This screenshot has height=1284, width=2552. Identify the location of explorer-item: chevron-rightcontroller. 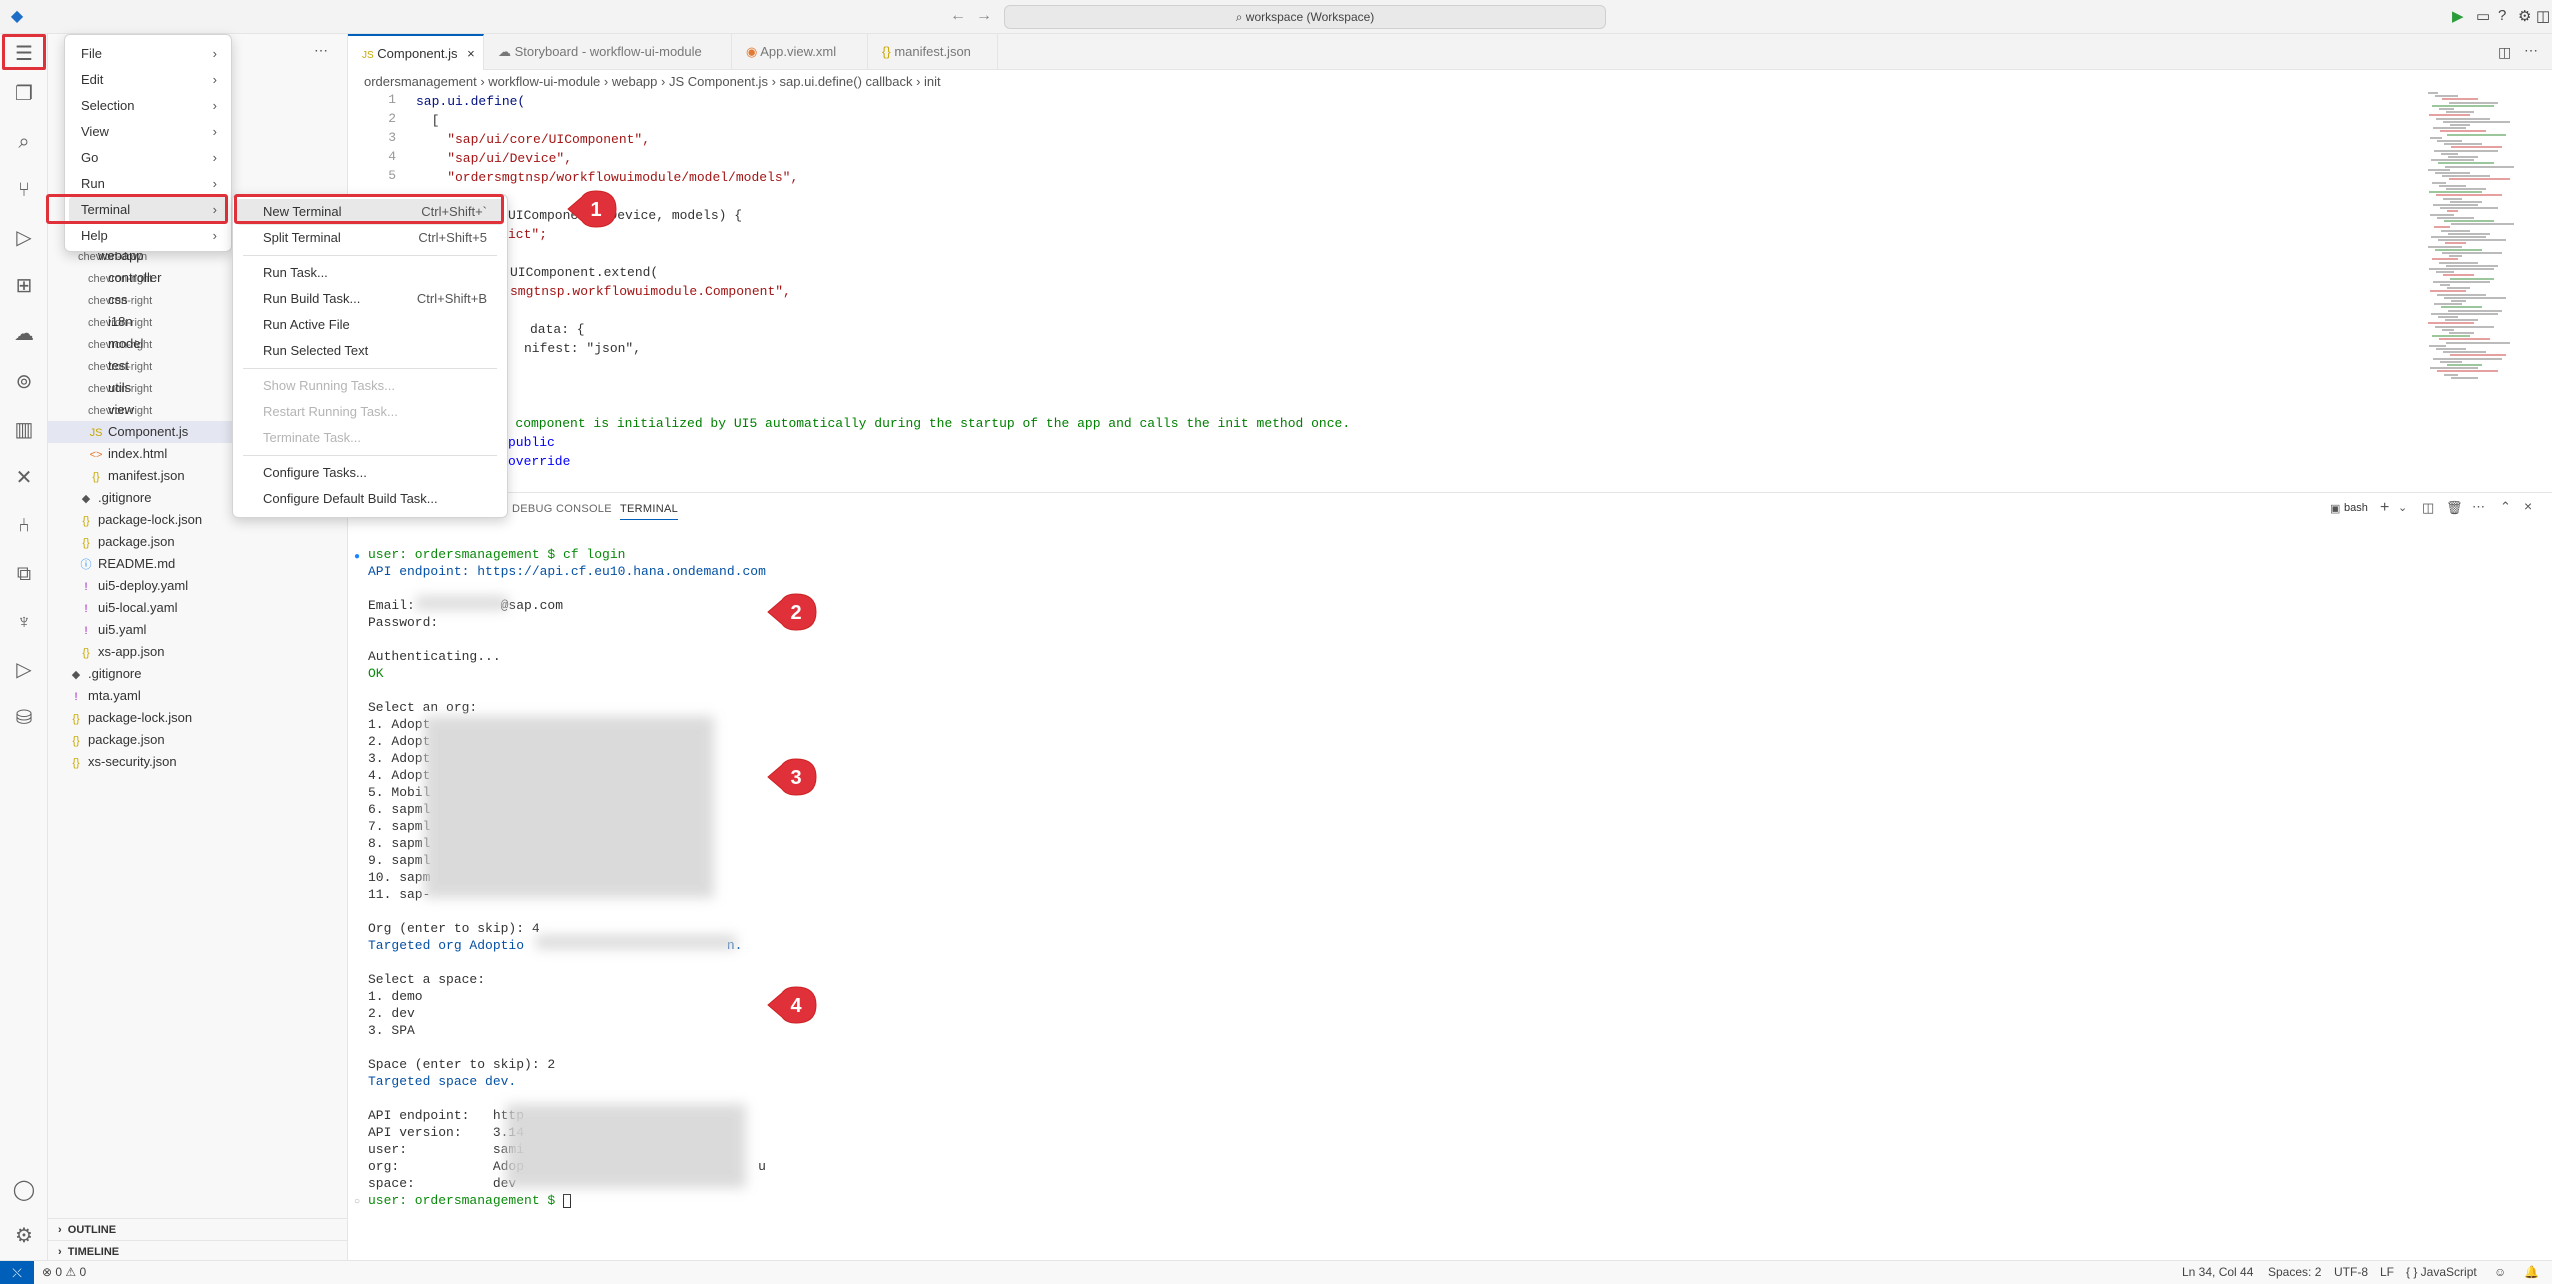
(124, 278).